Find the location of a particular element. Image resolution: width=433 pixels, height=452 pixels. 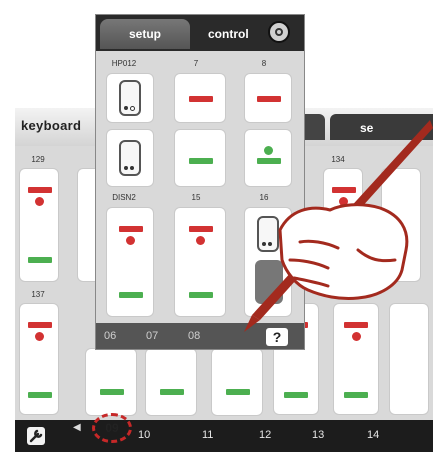

column-label: 15 is located at coordinates (196, 197).